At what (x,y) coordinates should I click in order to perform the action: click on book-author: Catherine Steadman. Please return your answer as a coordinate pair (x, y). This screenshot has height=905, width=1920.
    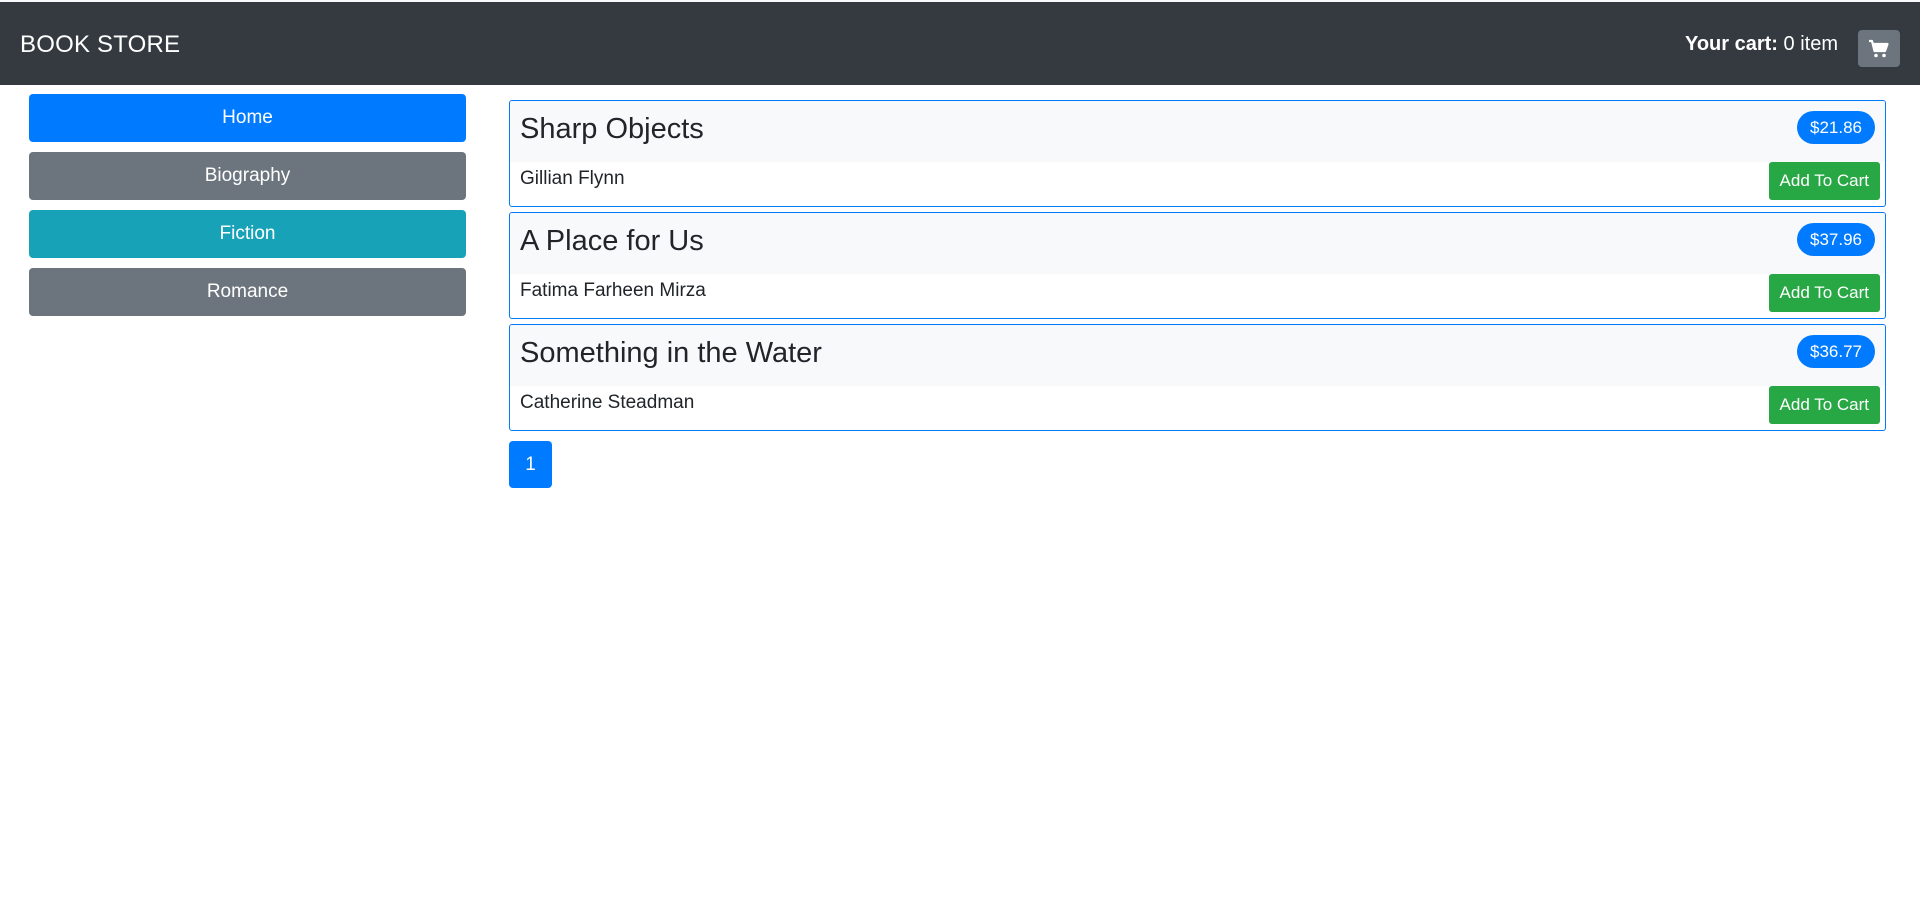
    Looking at the image, I should click on (607, 402).